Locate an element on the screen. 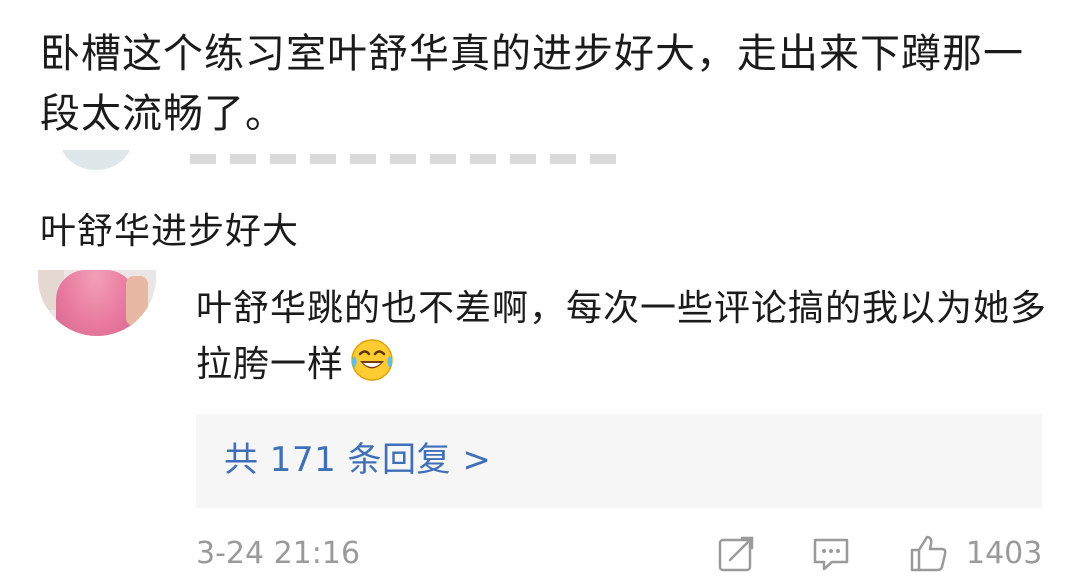 The height and width of the screenshot is (588, 1080). meta-text-partial is located at coordinates (405, 159).